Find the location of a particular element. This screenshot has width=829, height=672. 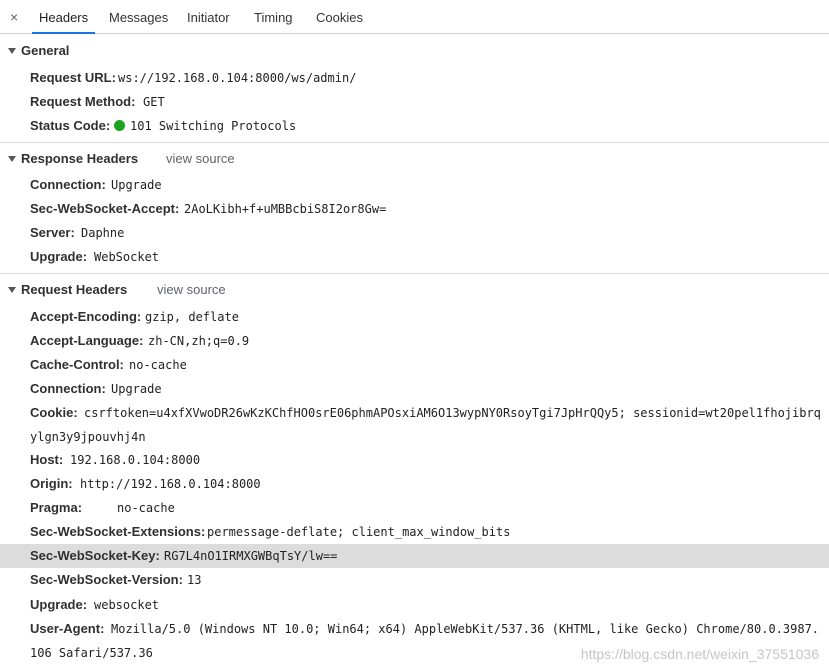

header-value: zh-CN,zh;q=0.9 is located at coordinates (199, 341).